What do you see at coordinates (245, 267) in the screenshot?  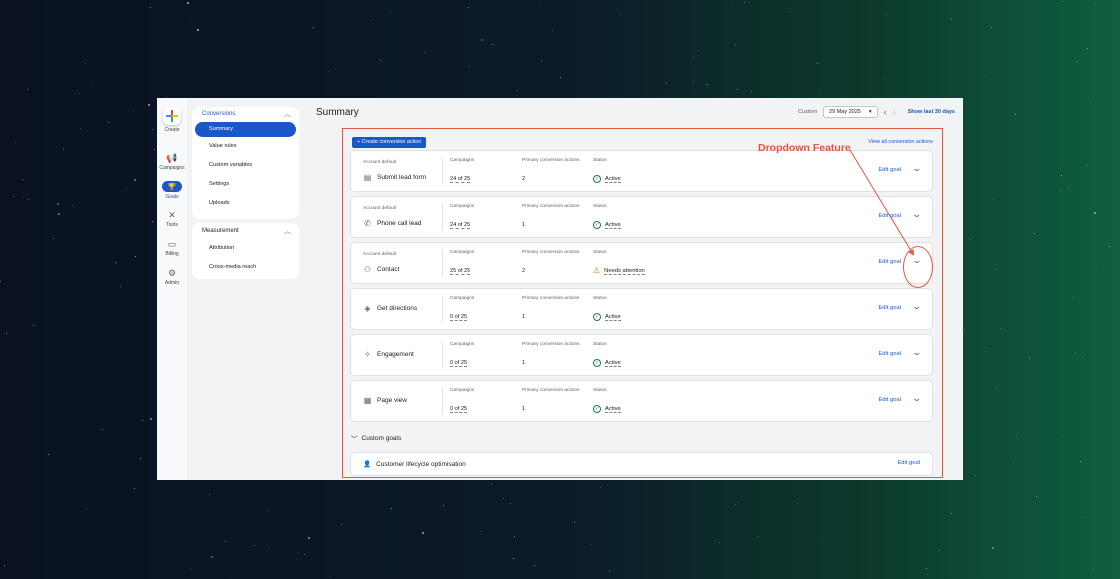 I see `nav-cross-media: Cross-media reach` at bounding box center [245, 267].